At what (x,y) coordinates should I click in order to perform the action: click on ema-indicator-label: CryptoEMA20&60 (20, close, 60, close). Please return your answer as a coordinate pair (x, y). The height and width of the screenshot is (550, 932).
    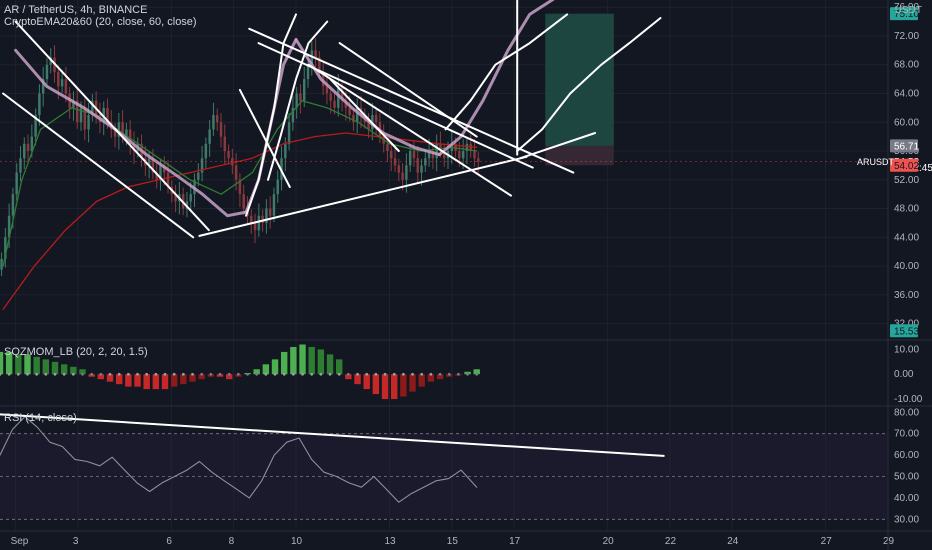
    Looking at the image, I should click on (100, 22).